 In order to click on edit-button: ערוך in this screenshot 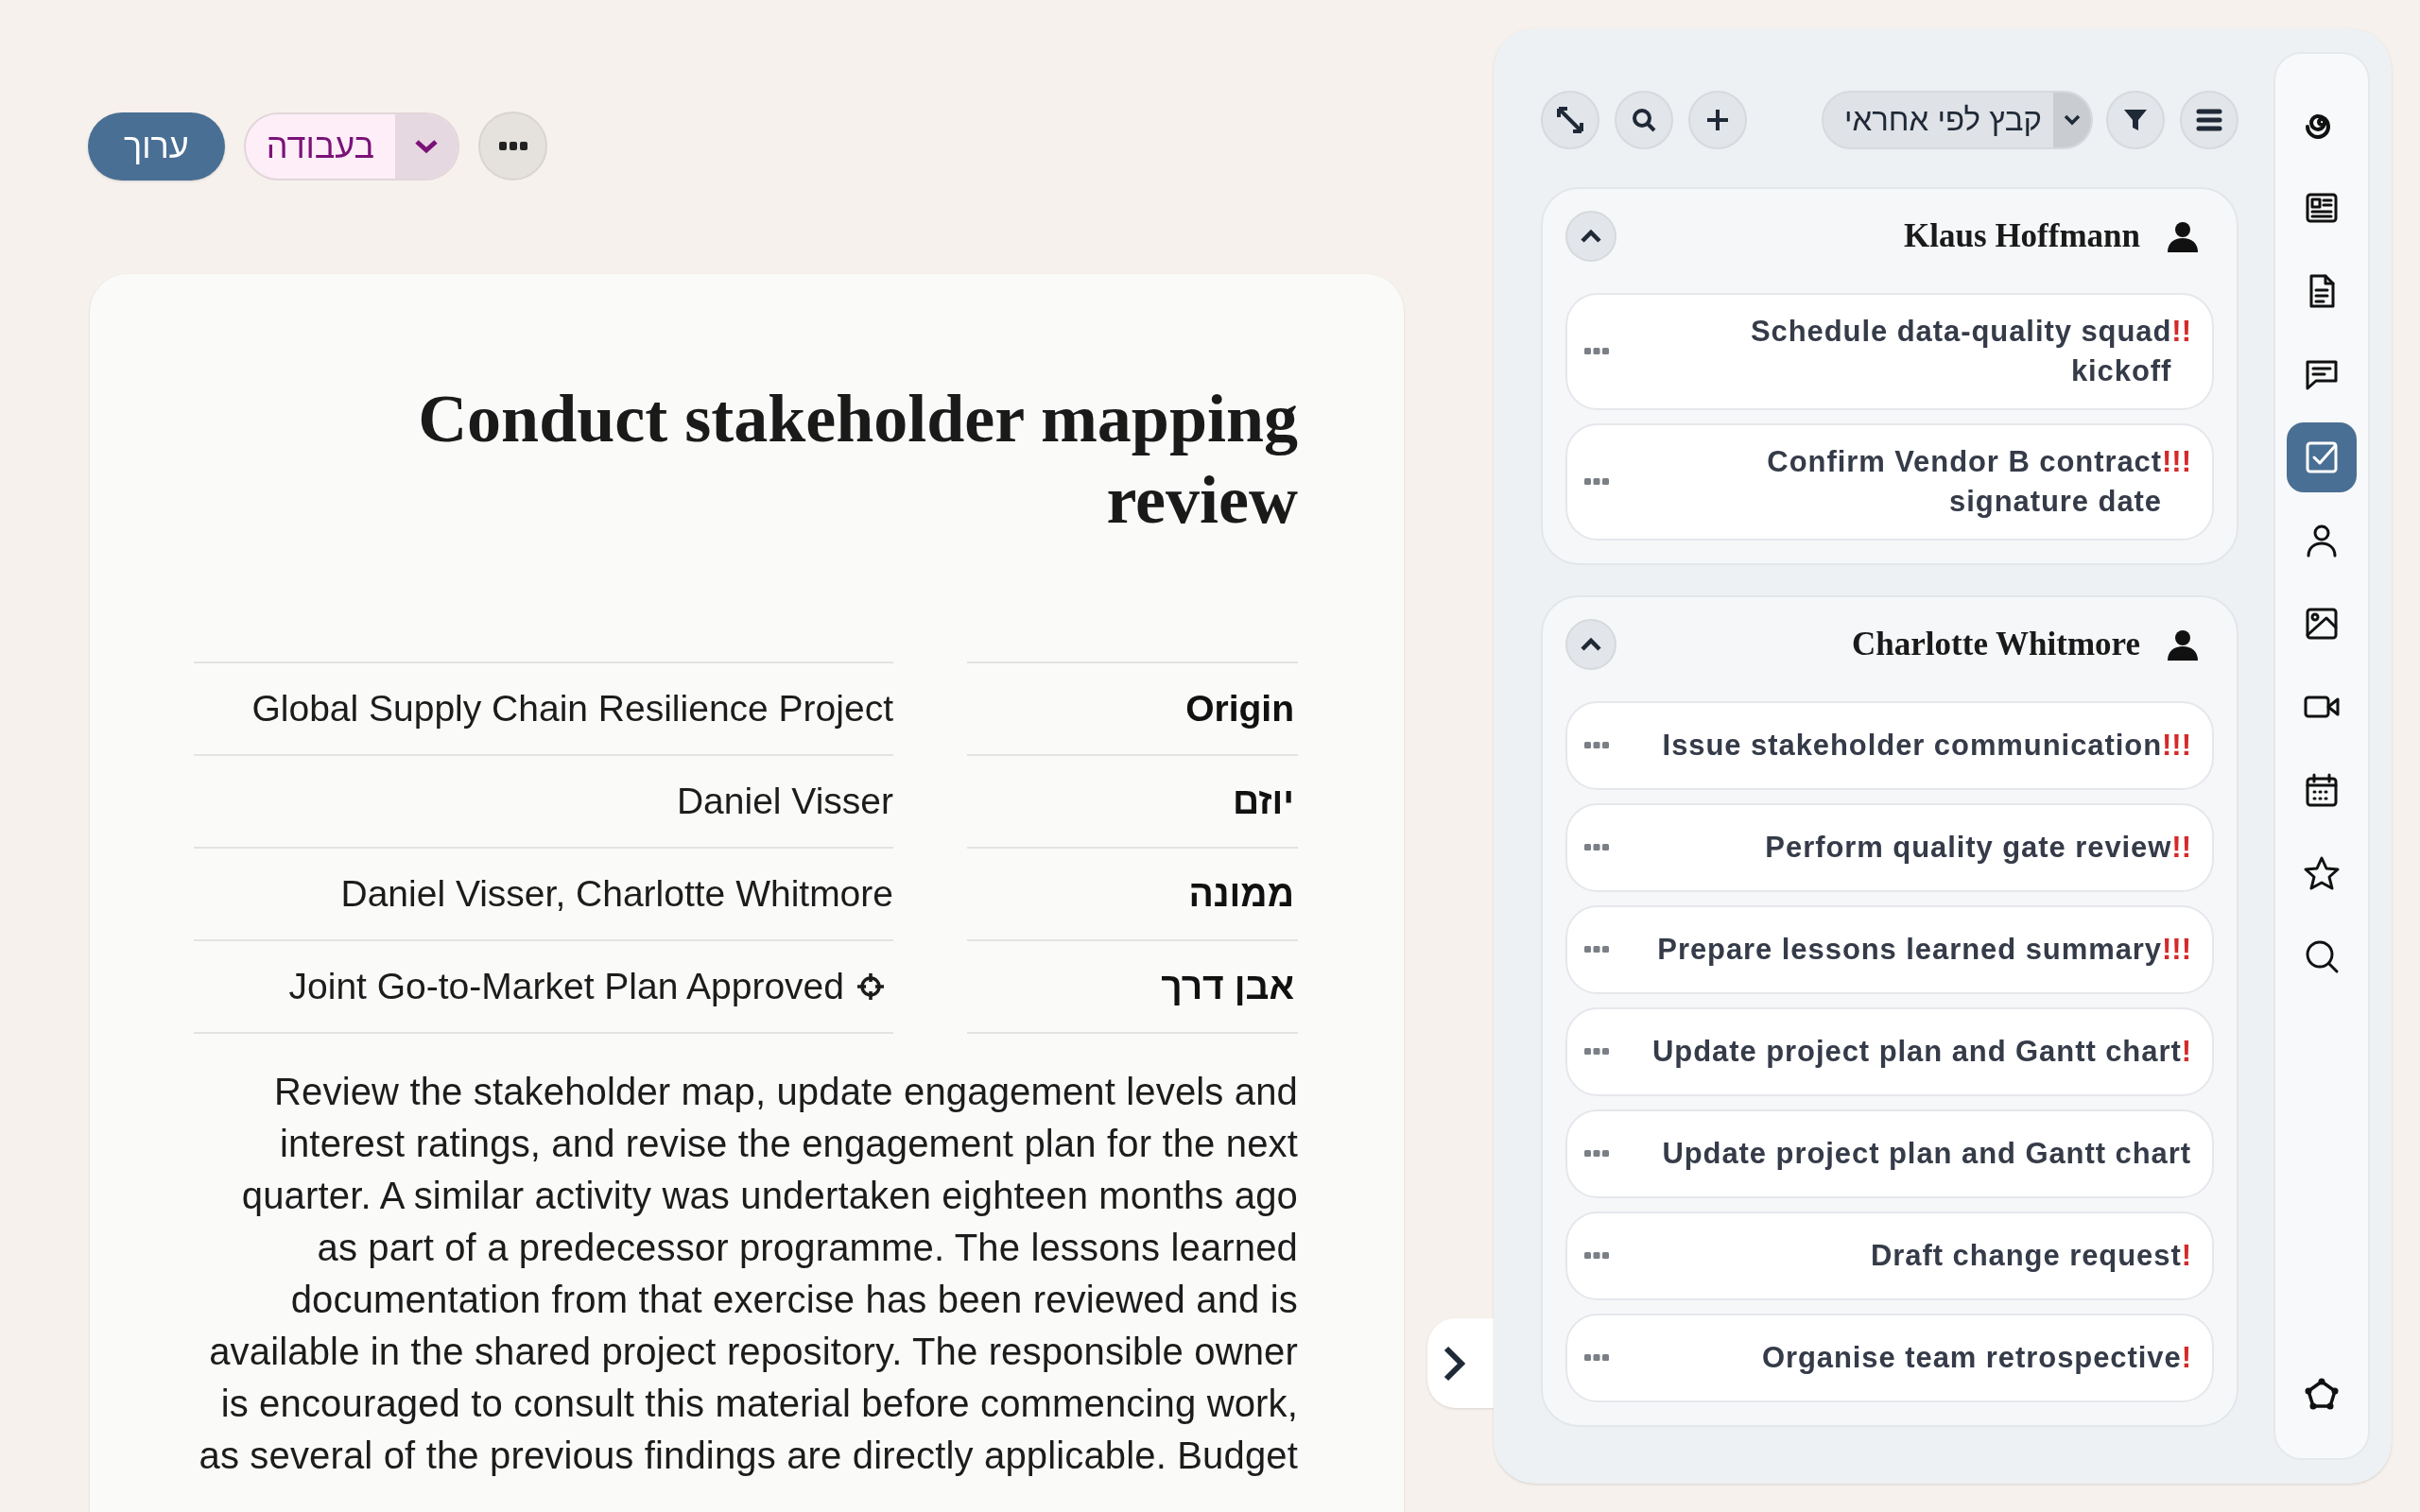, I will do `click(156, 146)`.